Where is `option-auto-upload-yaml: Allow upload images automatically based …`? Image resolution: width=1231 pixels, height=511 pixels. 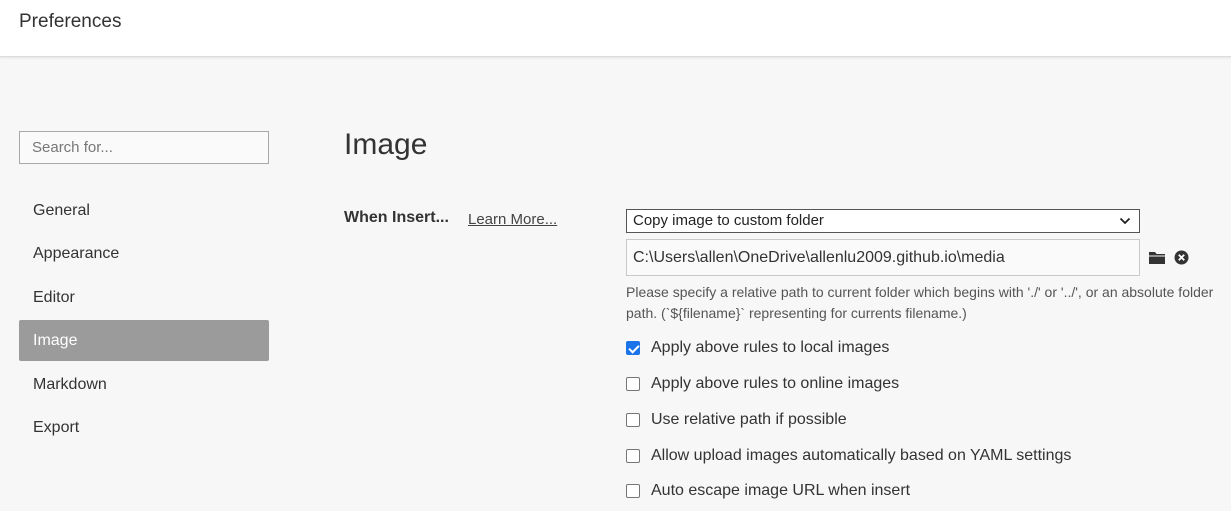 option-auto-upload-yaml: Allow upload images automatically based … is located at coordinates (848, 456).